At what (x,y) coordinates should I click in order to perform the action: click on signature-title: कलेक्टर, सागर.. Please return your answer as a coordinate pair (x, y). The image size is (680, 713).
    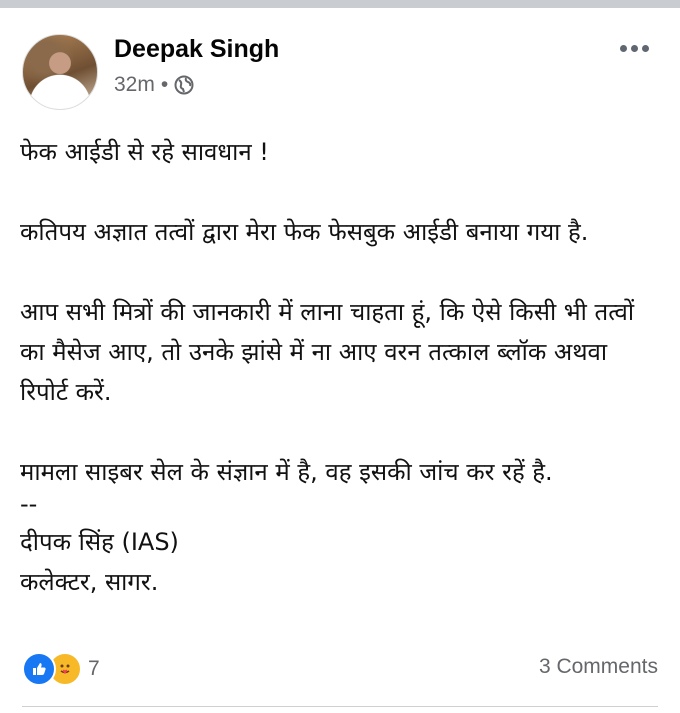
    Looking at the image, I should click on (89, 582).